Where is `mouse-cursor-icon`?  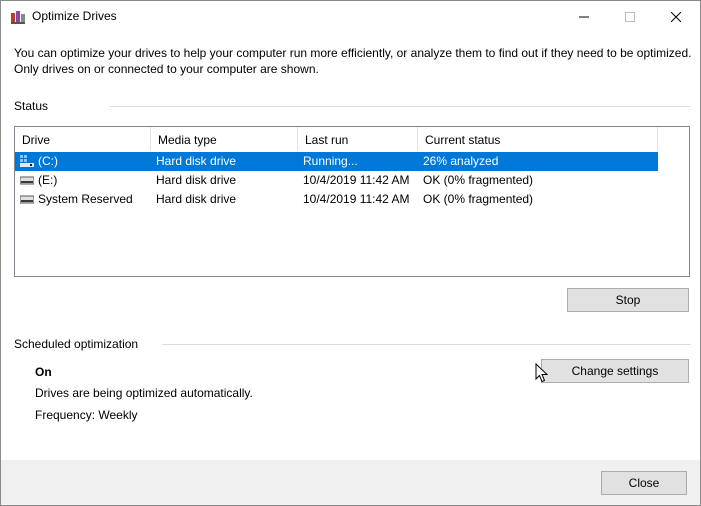 mouse-cursor-icon is located at coordinates (542, 373).